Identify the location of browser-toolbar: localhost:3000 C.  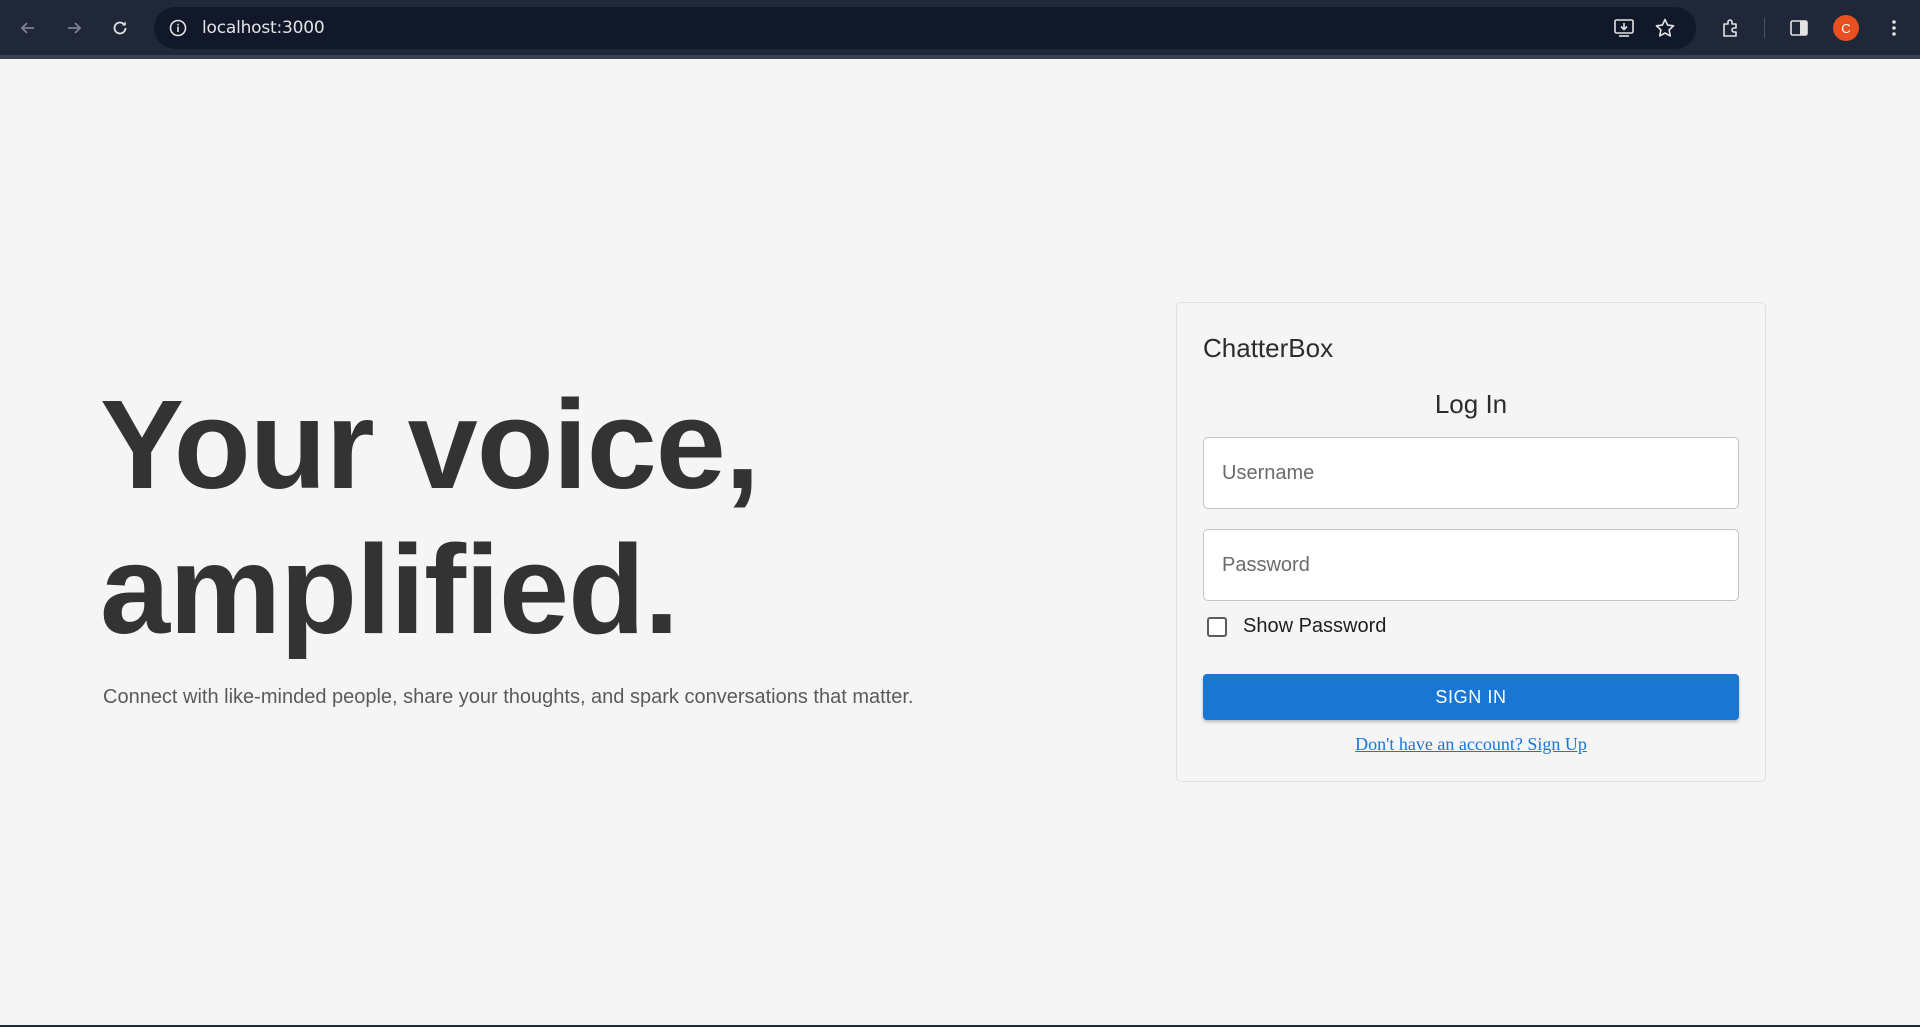
(960, 29).